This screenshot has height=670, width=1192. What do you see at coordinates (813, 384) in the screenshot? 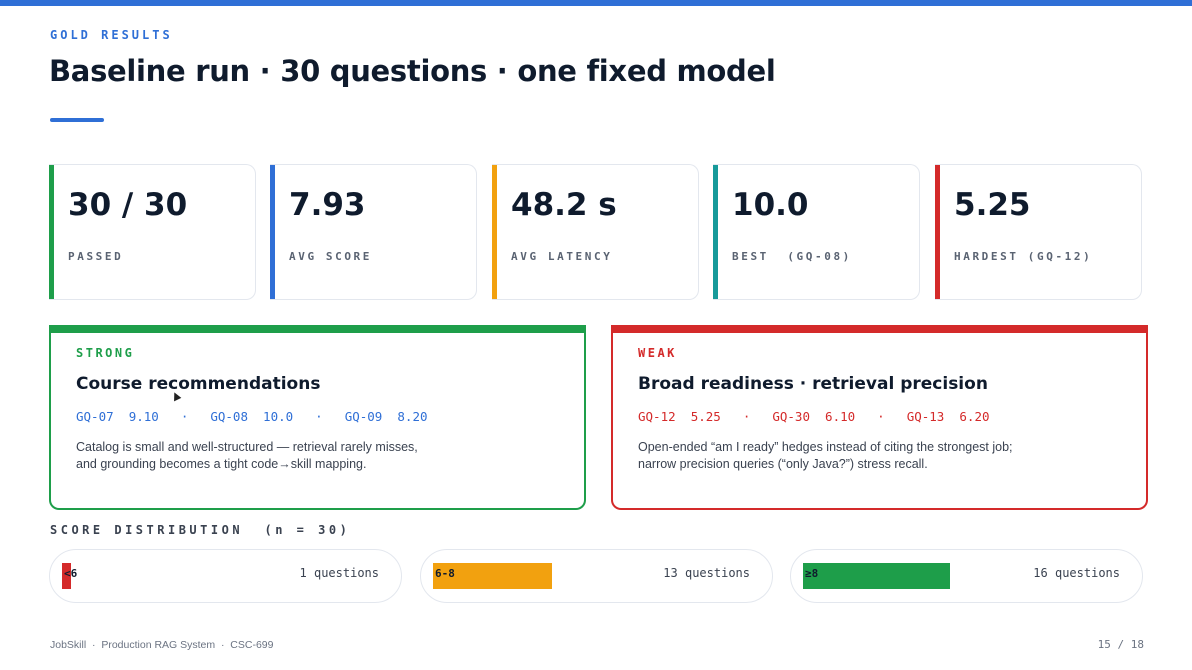
I see `panel-heading: Broad readiness · retrieval precision` at bounding box center [813, 384].